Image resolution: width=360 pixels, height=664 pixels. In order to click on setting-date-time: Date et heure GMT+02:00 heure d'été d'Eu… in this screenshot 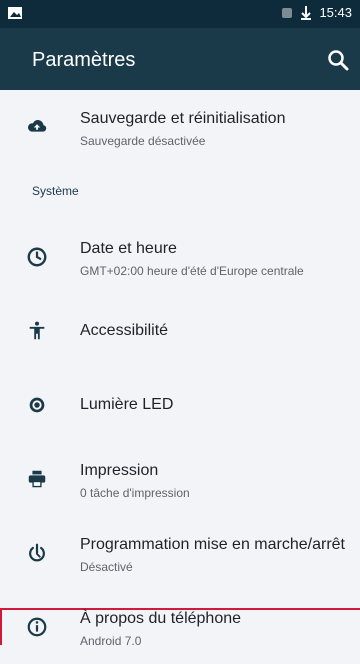, I will do `click(180, 257)`.